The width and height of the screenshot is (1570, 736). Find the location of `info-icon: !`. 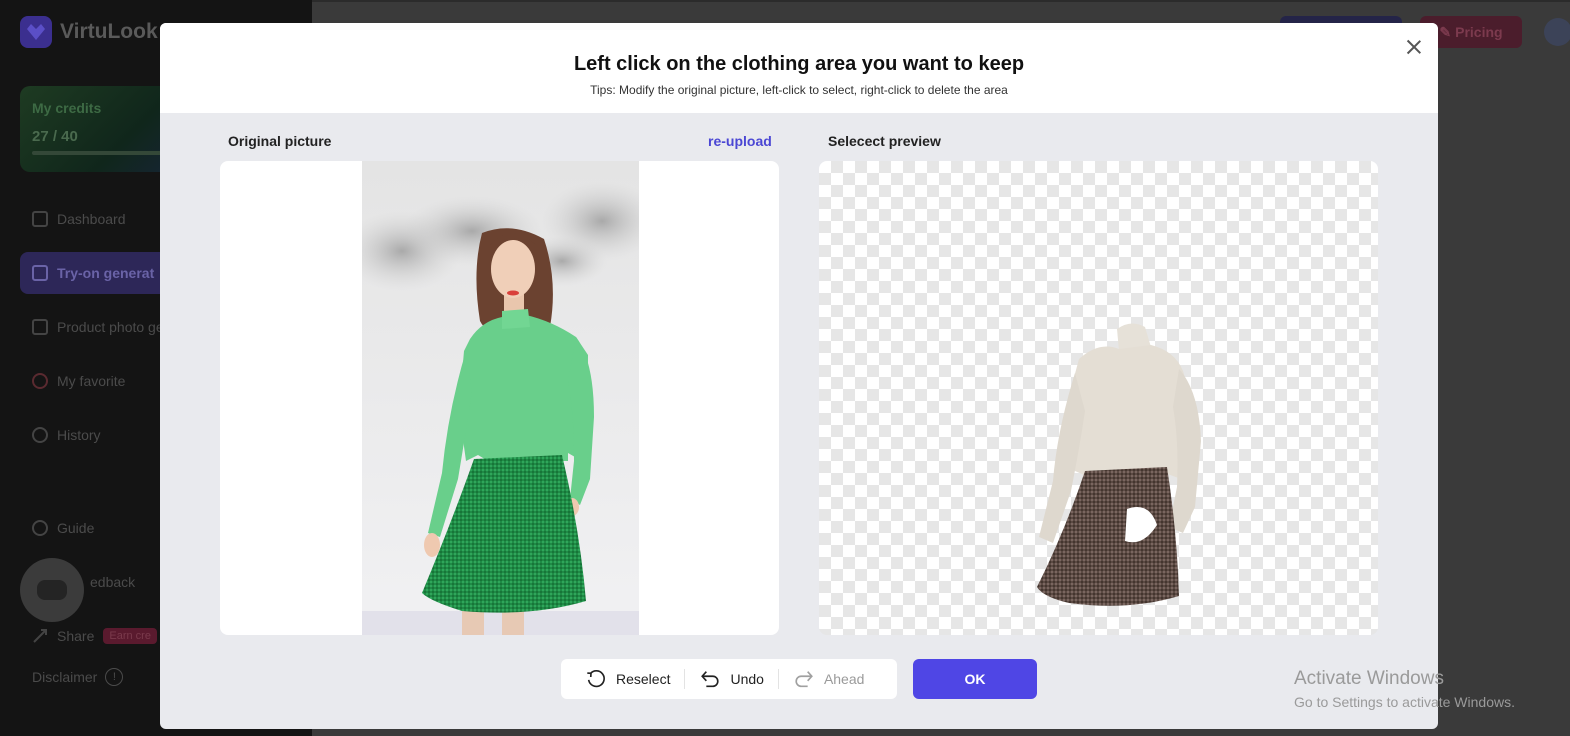

info-icon: ! is located at coordinates (114, 677).